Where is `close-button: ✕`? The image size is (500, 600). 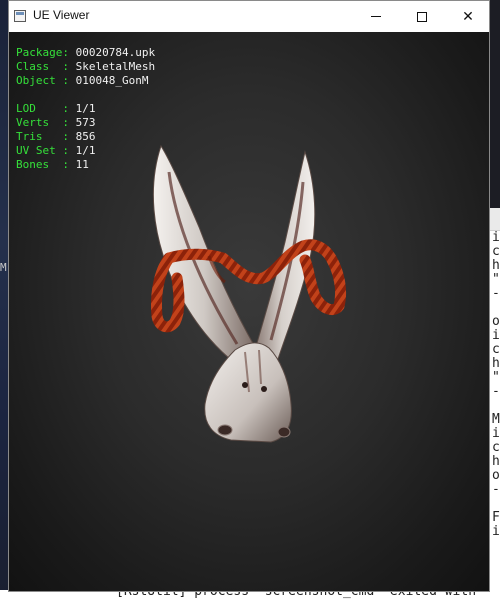
close-button: ✕ is located at coordinates (468, 16).